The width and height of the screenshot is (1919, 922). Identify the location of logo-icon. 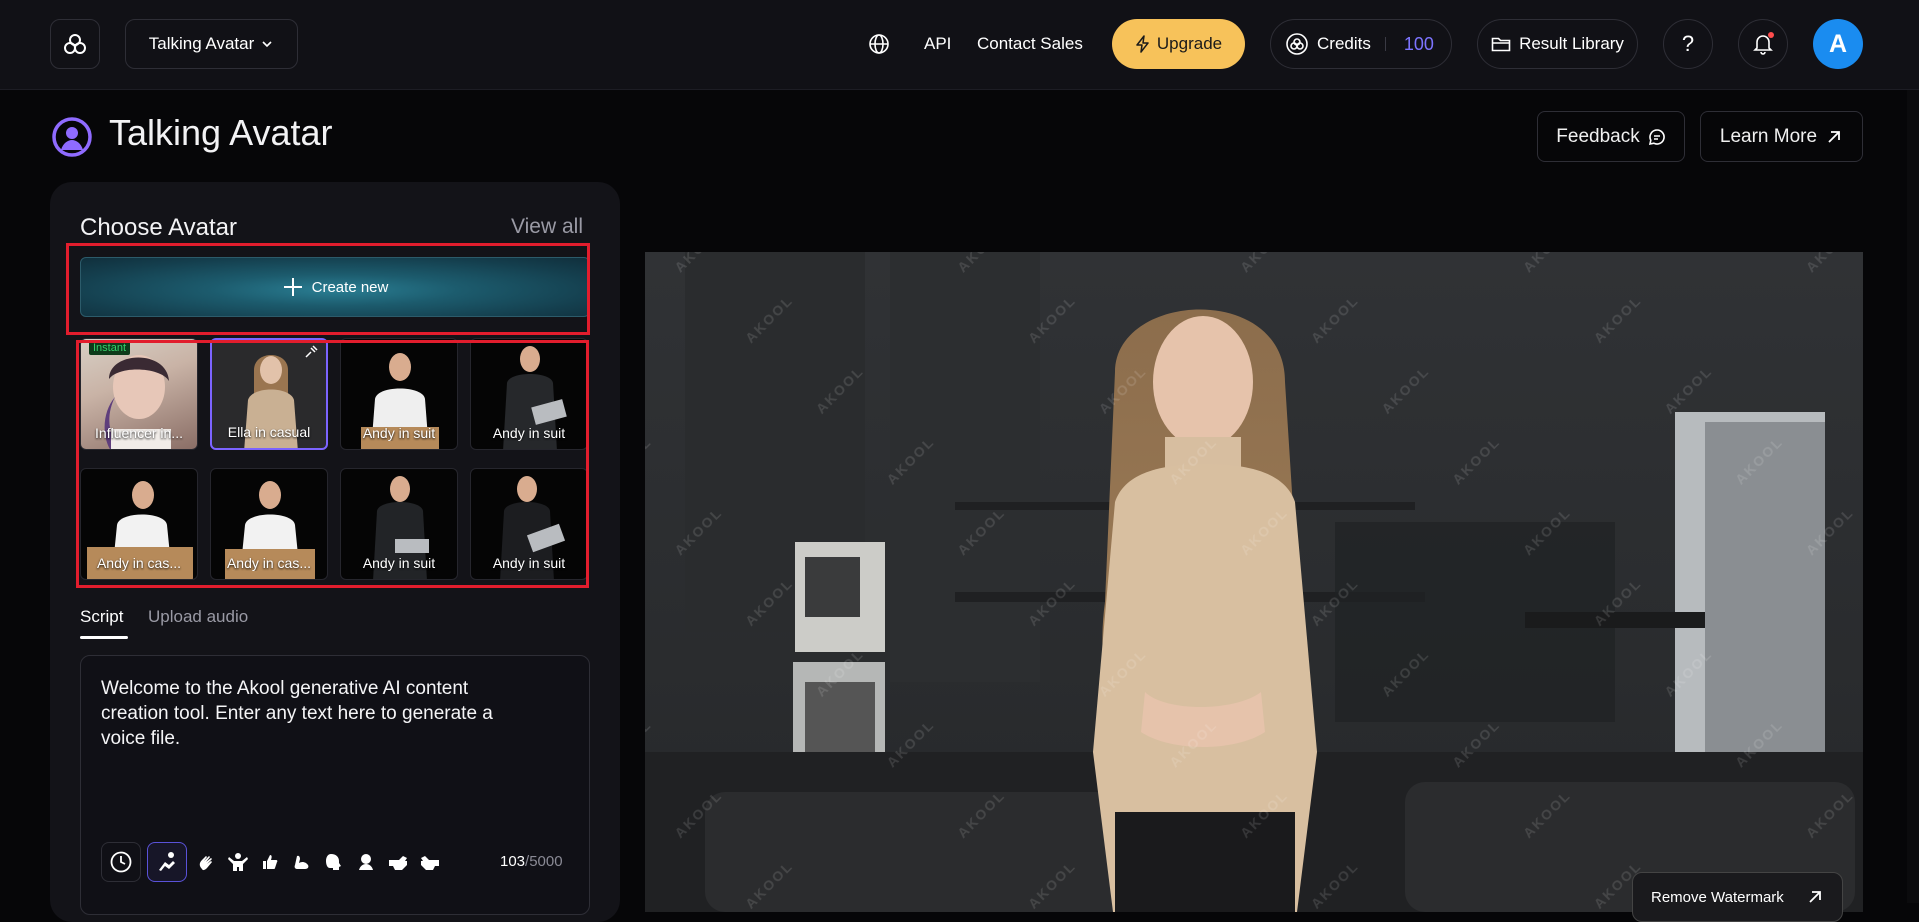
(75, 44).